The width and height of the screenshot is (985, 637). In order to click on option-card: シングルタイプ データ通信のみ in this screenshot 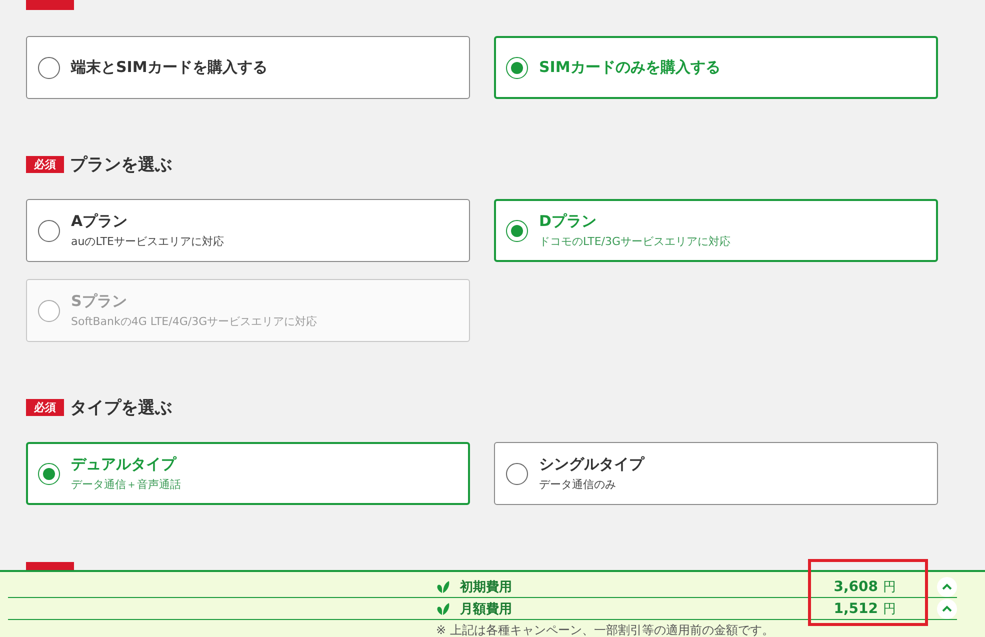, I will do `click(716, 473)`.